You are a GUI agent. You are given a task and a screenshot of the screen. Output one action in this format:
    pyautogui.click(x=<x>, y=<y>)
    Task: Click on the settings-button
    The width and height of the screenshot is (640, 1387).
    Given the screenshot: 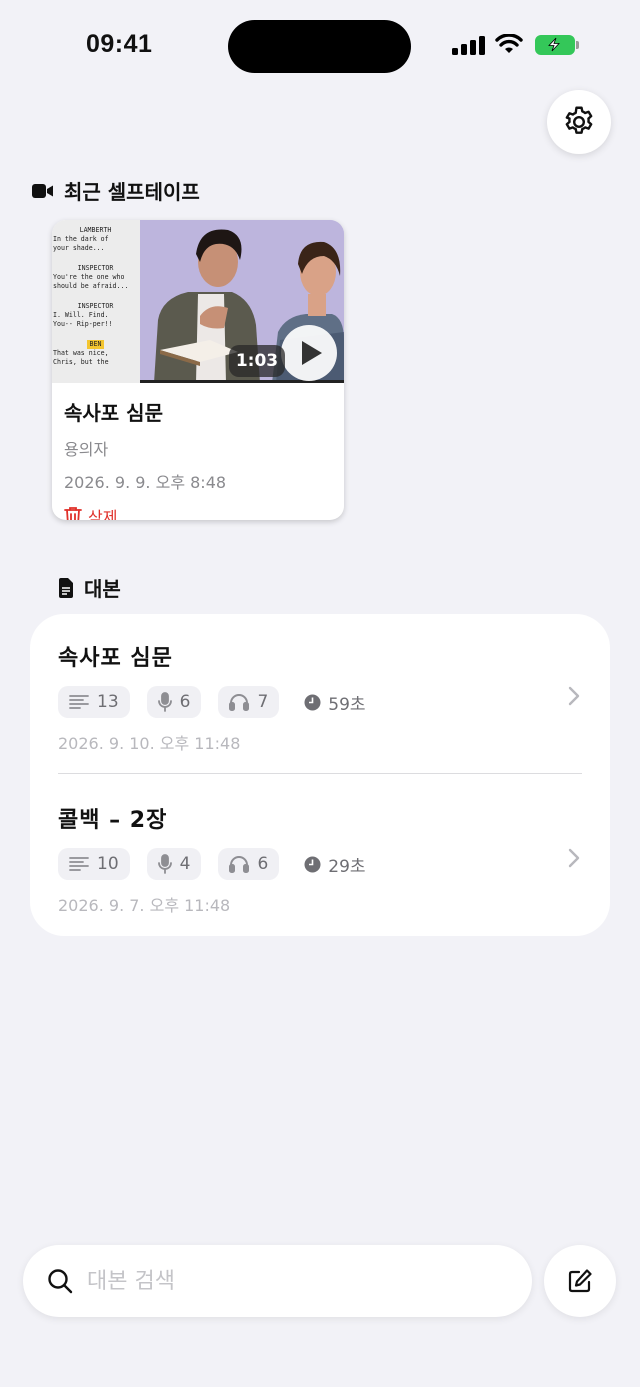 What is the action you would take?
    pyautogui.click(x=579, y=122)
    